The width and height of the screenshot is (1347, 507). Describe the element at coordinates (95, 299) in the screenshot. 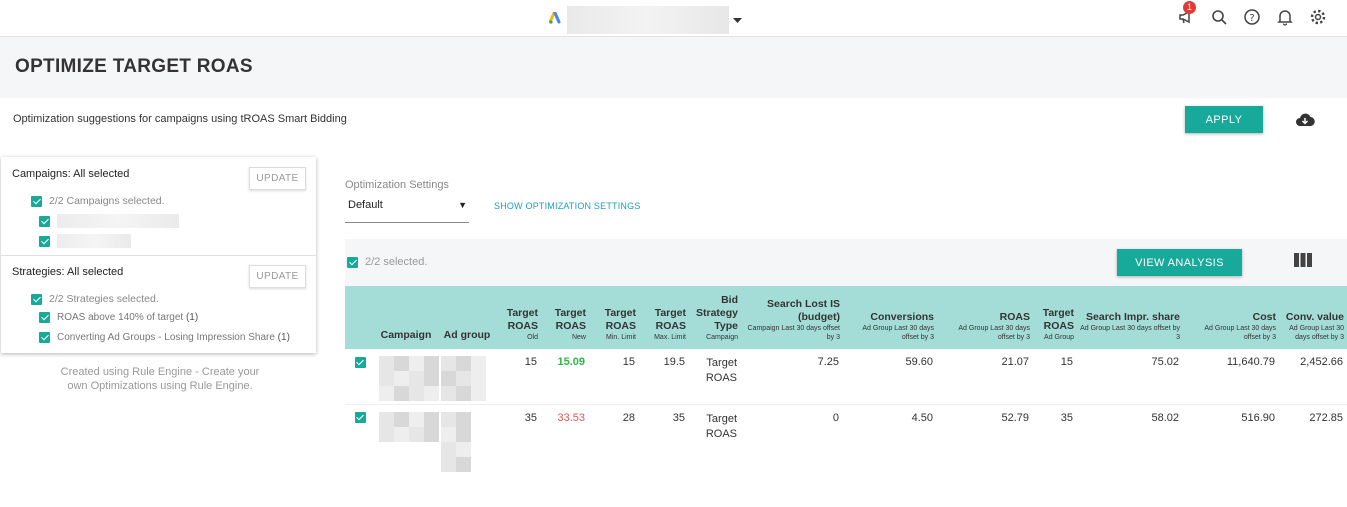

I see `strategies-select-all: 2/2 Strategies selected.` at that location.